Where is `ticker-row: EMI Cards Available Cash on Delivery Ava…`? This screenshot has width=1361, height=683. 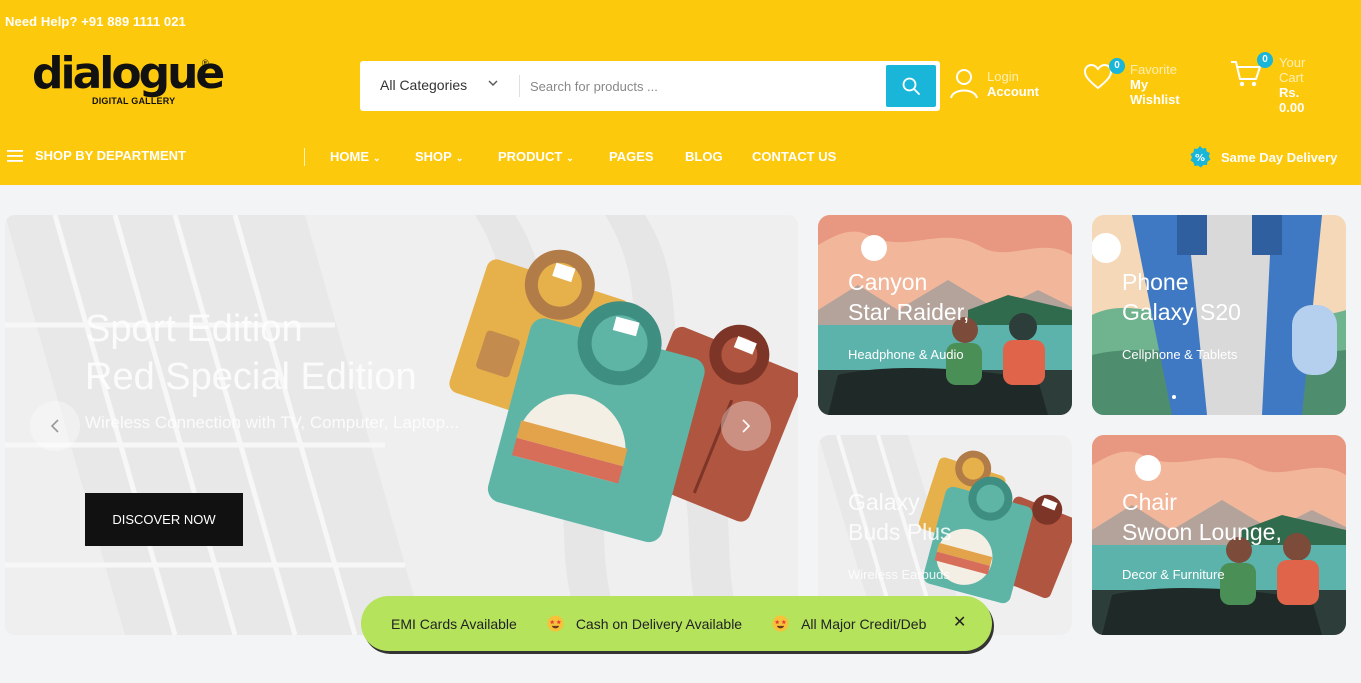 ticker-row: EMI Cards Available Cash on Delivery Ava… is located at coordinates (673, 623).